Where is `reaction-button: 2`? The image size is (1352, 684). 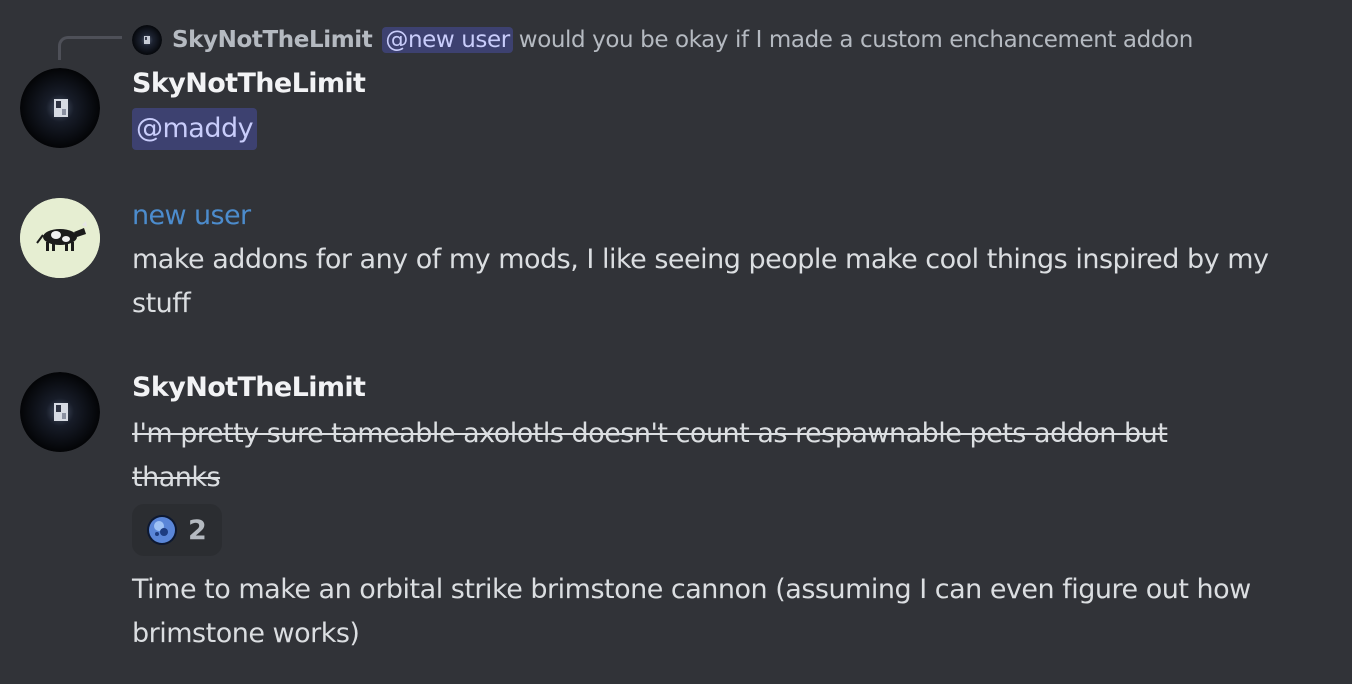
reaction-button: 2 is located at coordinates (177, 530).